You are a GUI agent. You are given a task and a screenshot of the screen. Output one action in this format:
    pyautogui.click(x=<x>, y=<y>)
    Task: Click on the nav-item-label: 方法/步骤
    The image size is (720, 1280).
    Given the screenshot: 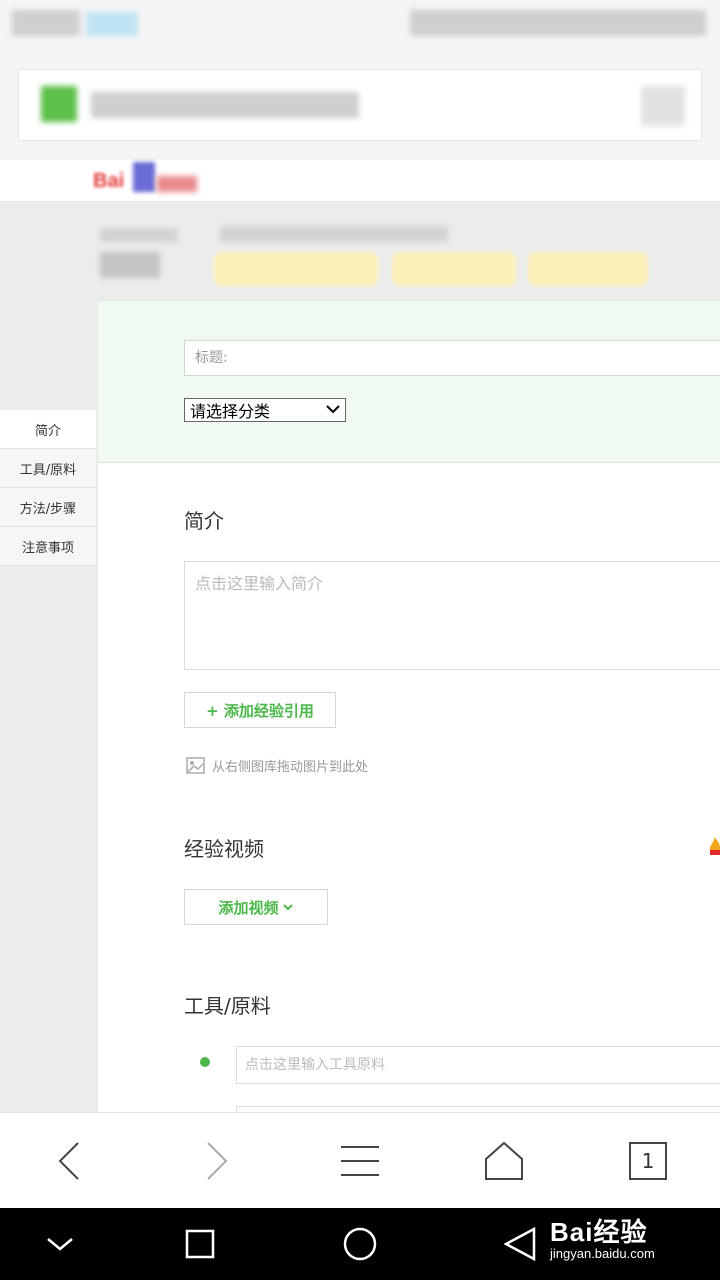 What is the action you would take?
    pyautogui.click(x=48, y=509)
    